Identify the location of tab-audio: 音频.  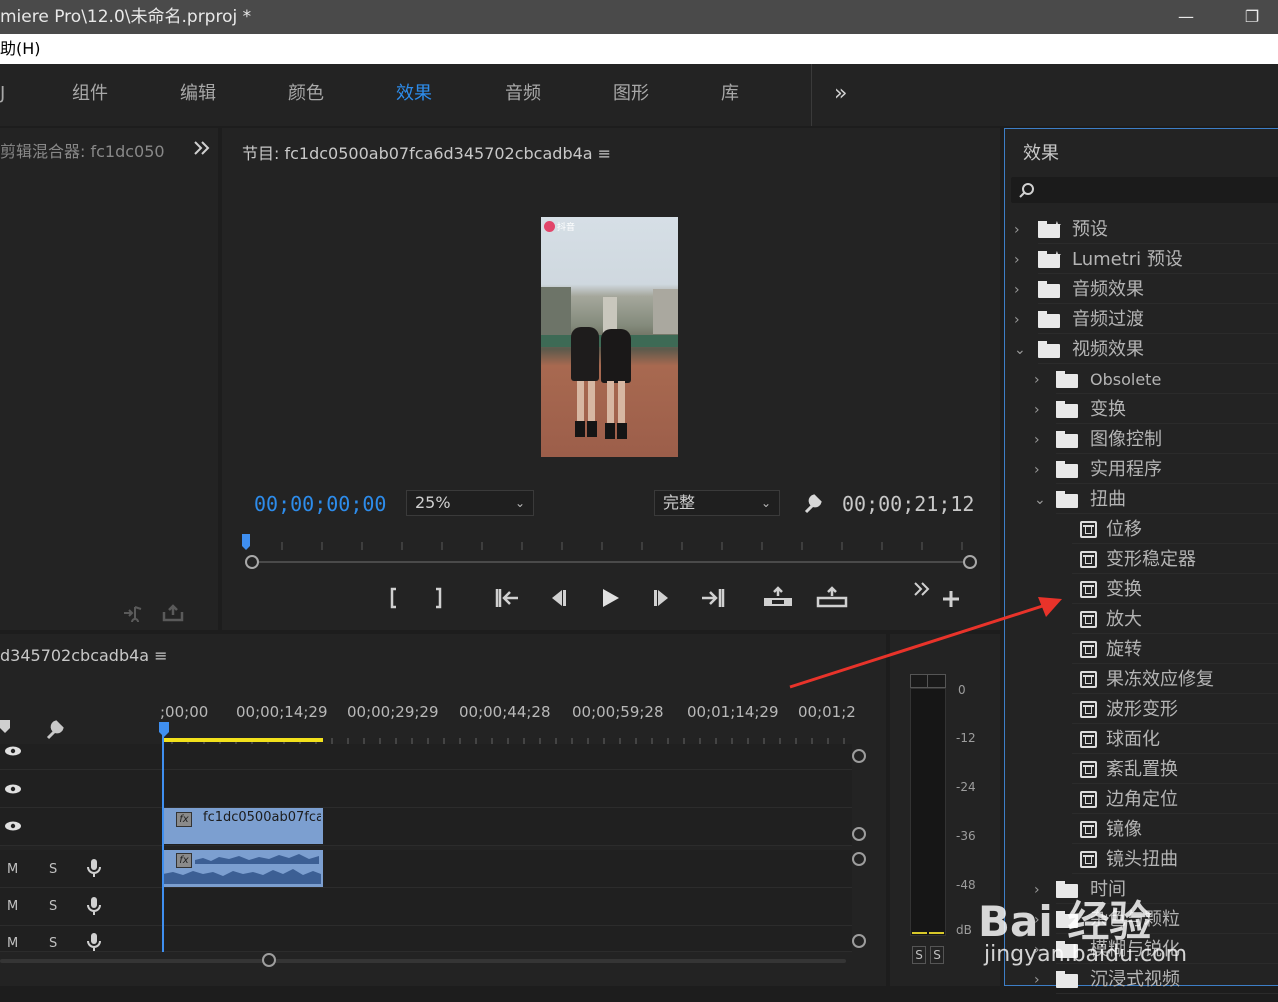
(523, 95).